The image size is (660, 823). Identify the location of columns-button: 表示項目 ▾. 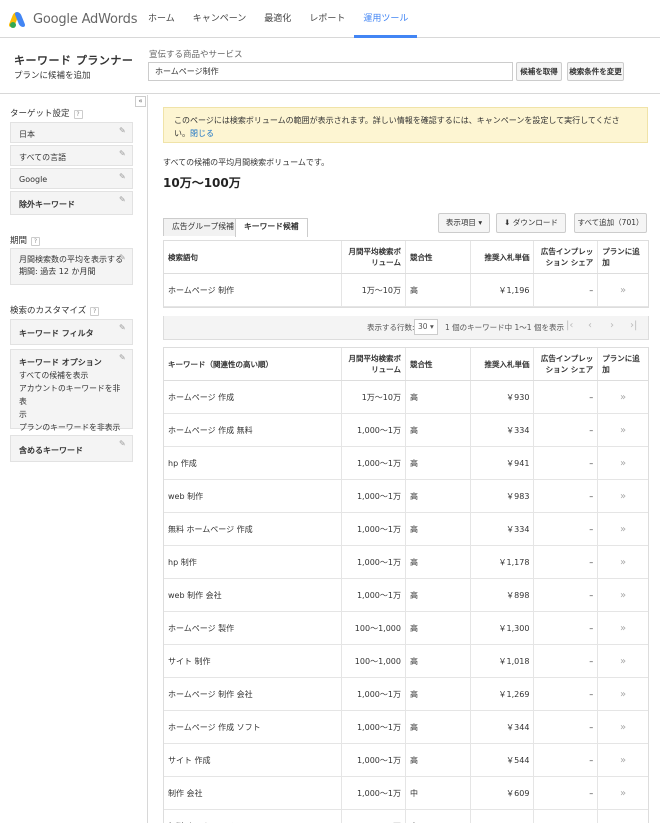
(464, 223).